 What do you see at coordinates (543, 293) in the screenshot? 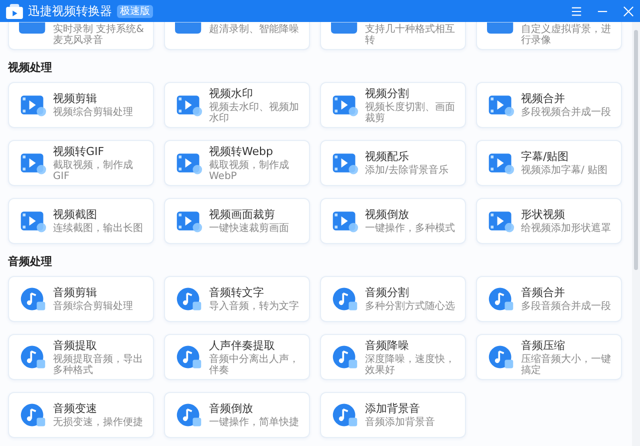
I see `tool-title: 音频合并` at bounding box center [543, 293].